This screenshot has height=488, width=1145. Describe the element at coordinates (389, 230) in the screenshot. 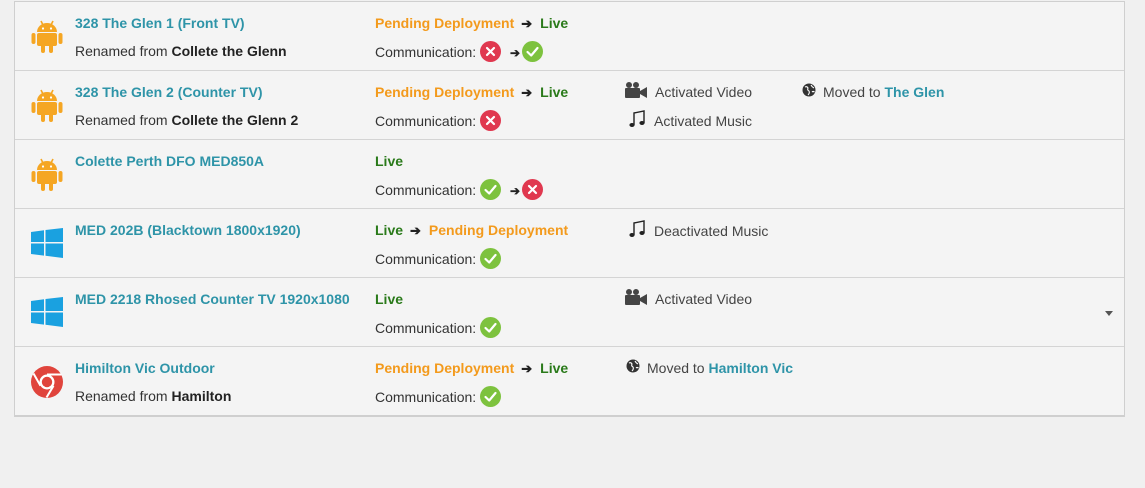

I see `status-from: Live` at that location.